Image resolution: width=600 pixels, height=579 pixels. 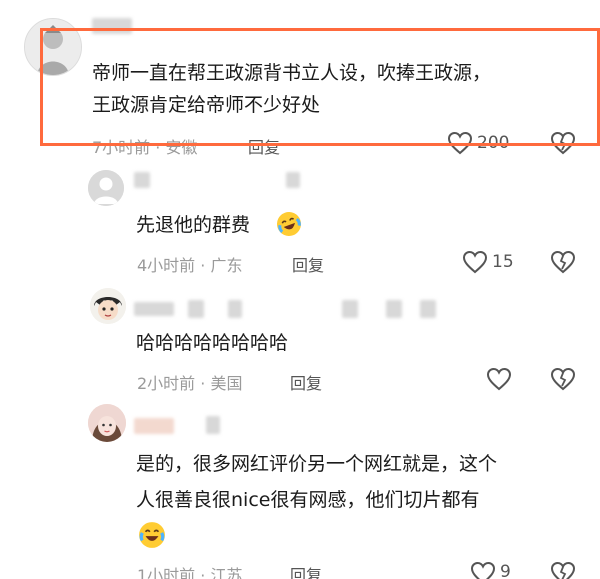 What do you see at coordinates (145, 147) in the screenshot?
I see `comment-time-location: 7小时前 · 安徽` at bounding box center [145, 147].